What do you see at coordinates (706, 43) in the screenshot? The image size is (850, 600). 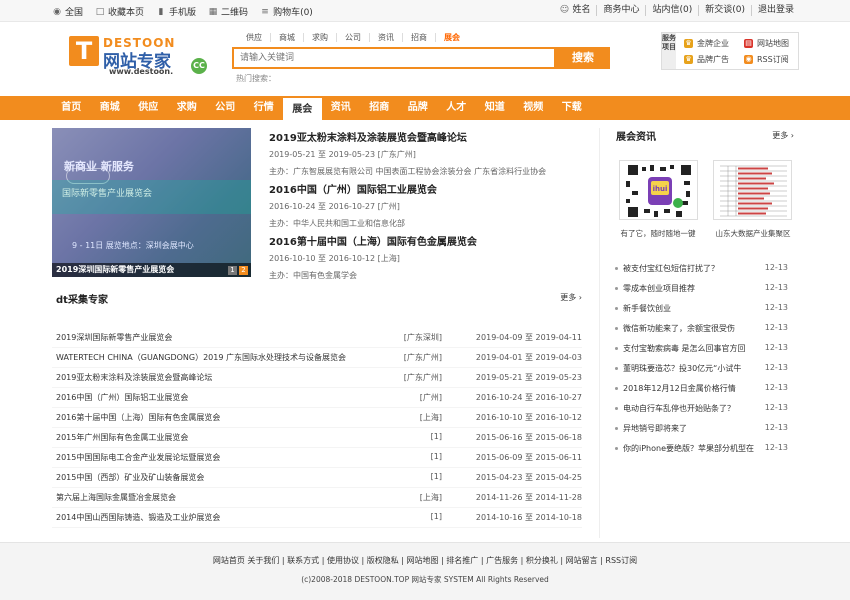 I see `gold-member-link: ♛ 金牌企业` at bounding box center [706, 43].